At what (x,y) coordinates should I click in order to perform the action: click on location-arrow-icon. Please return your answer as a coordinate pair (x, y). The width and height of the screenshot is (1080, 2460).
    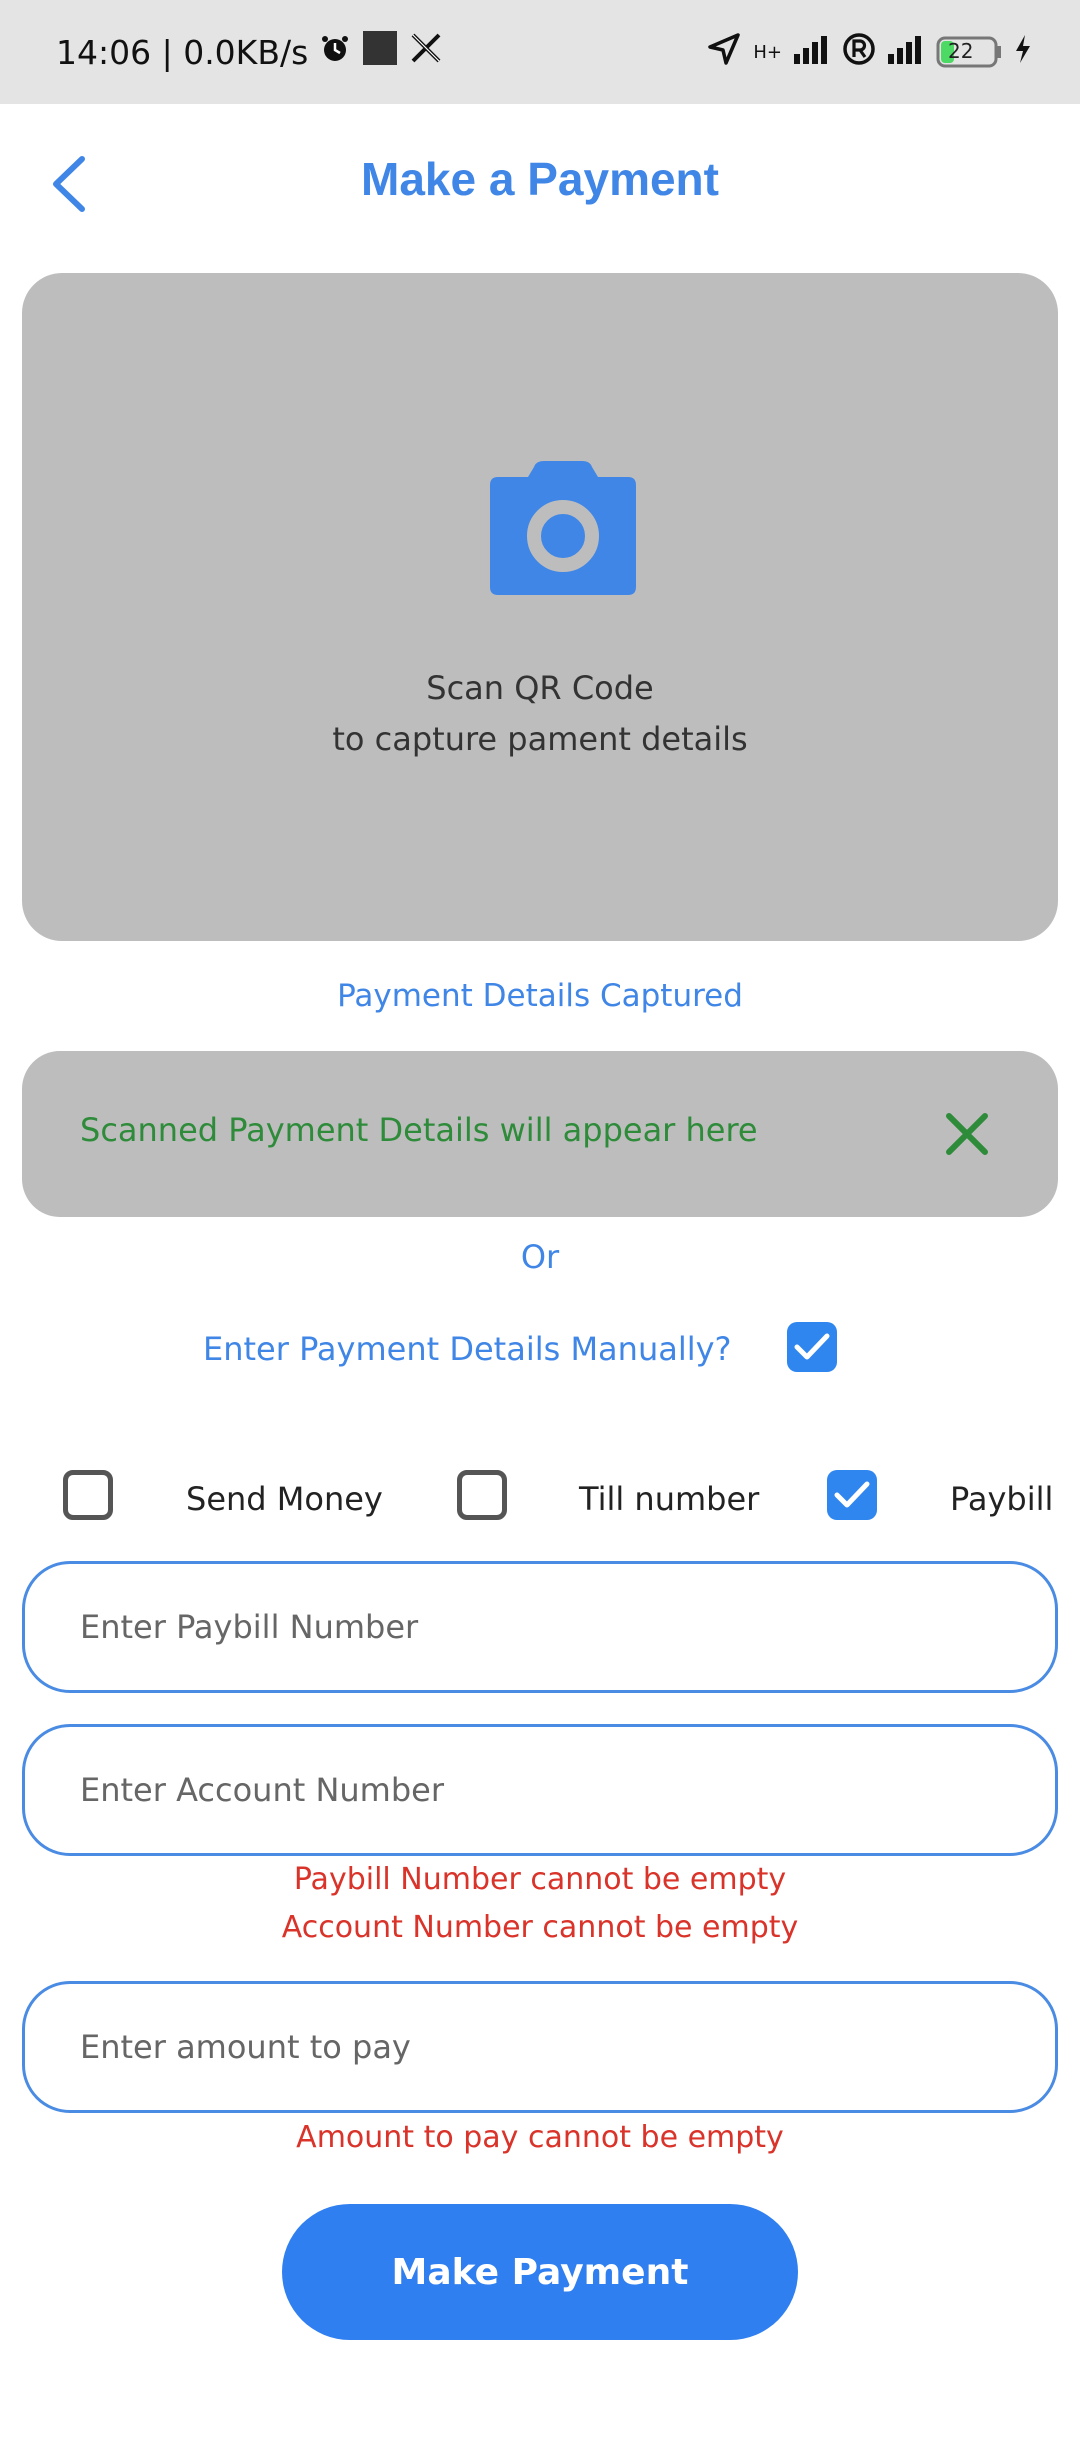
    Looking at the image, I should click on (724, 52).